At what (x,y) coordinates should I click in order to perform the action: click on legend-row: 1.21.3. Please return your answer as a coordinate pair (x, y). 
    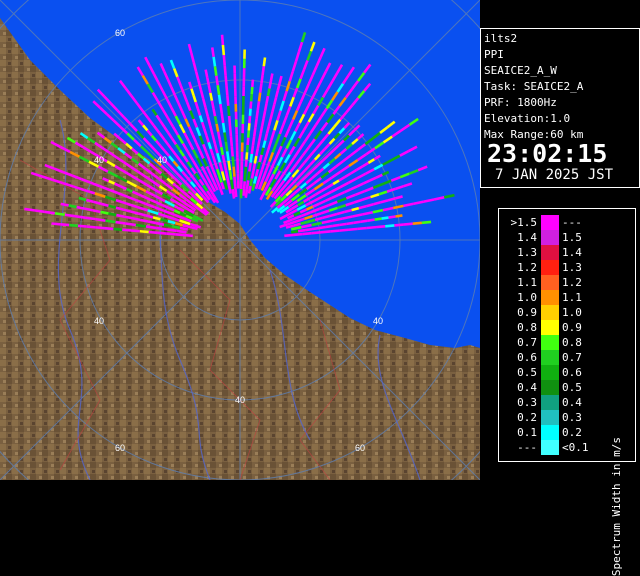
    Looking at the image, I should click on (568, 267).